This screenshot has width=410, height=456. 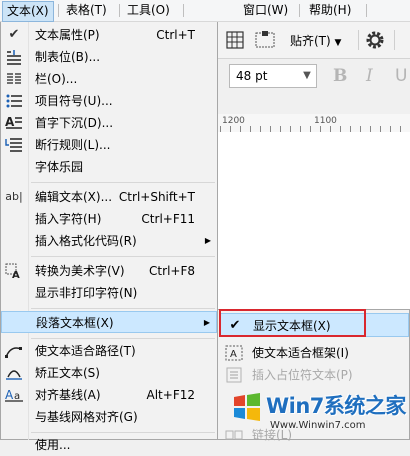 What do you see at coordinates (67, 373) in the screenshot?
I see `menu-item-label: 矫正文本(S)` at bounding box center [67, 373].